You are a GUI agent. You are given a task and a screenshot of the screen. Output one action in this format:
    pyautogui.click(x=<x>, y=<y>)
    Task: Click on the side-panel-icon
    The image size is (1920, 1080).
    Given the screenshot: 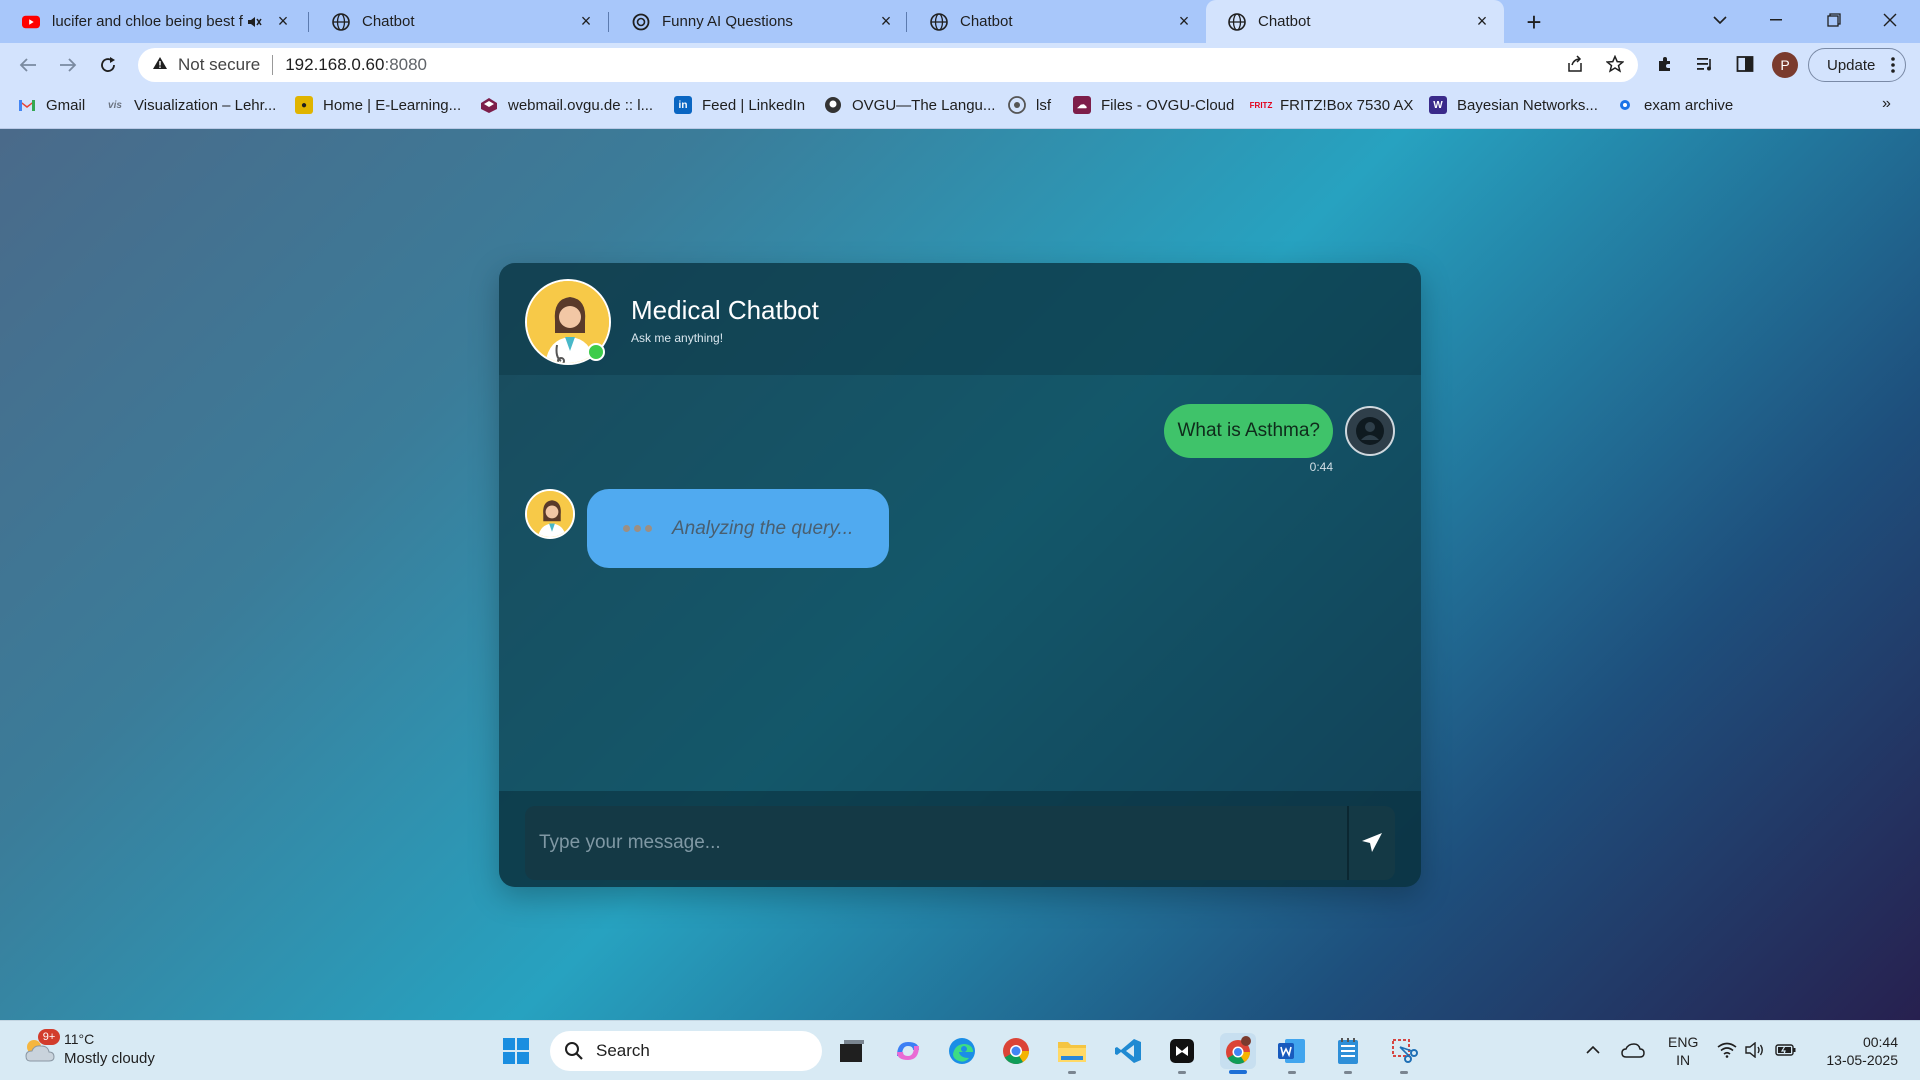 What is the action you would take?
    pyautogui.click(x=1745, y=64)
    